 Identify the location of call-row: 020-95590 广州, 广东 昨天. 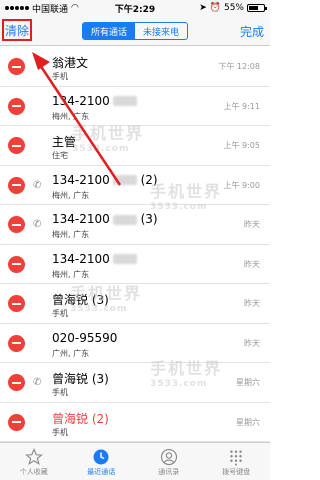
(135, 343).